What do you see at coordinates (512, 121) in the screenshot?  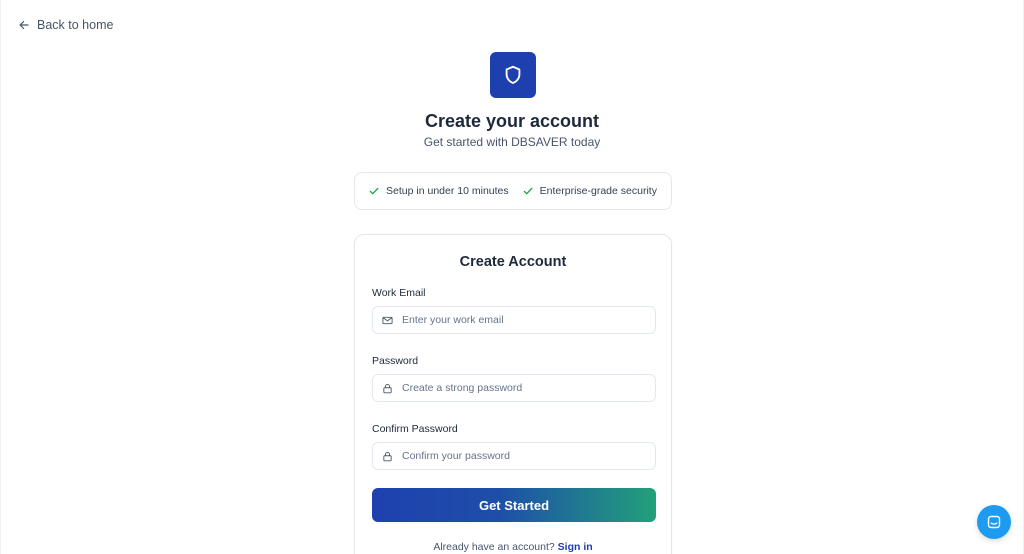 I see `page-title: Create your account` at bounding box center [512, 121].